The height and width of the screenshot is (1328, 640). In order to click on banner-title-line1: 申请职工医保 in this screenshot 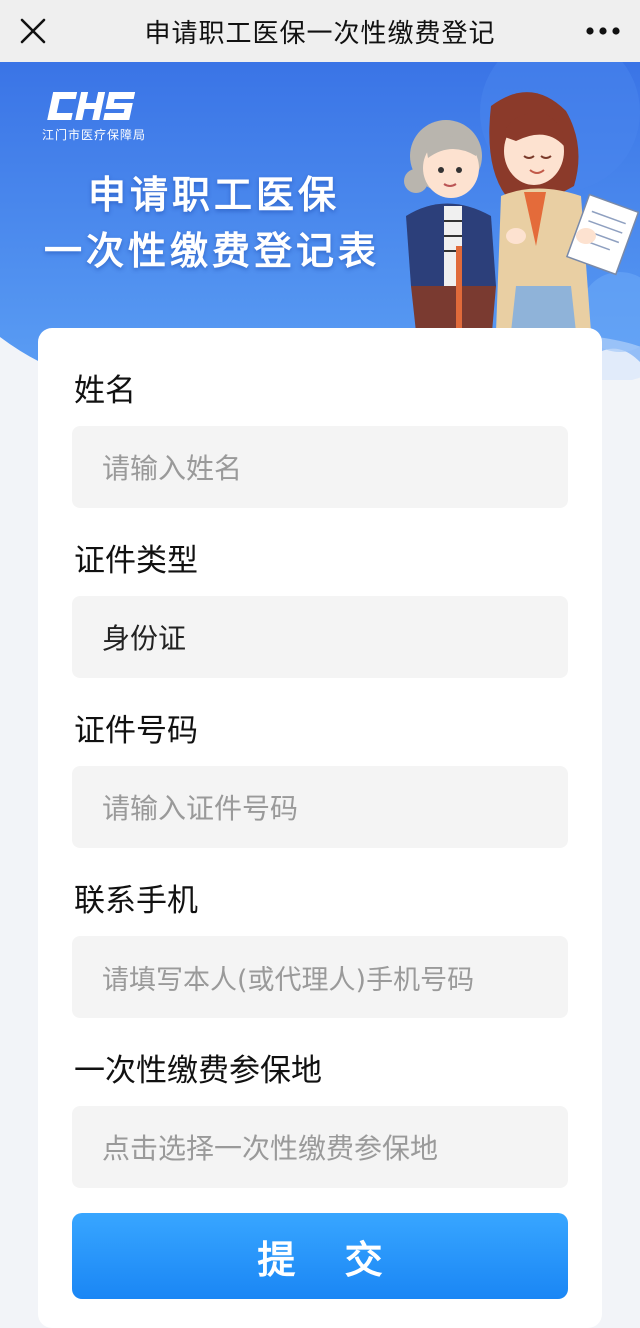, I will do `click(214, 194)`.